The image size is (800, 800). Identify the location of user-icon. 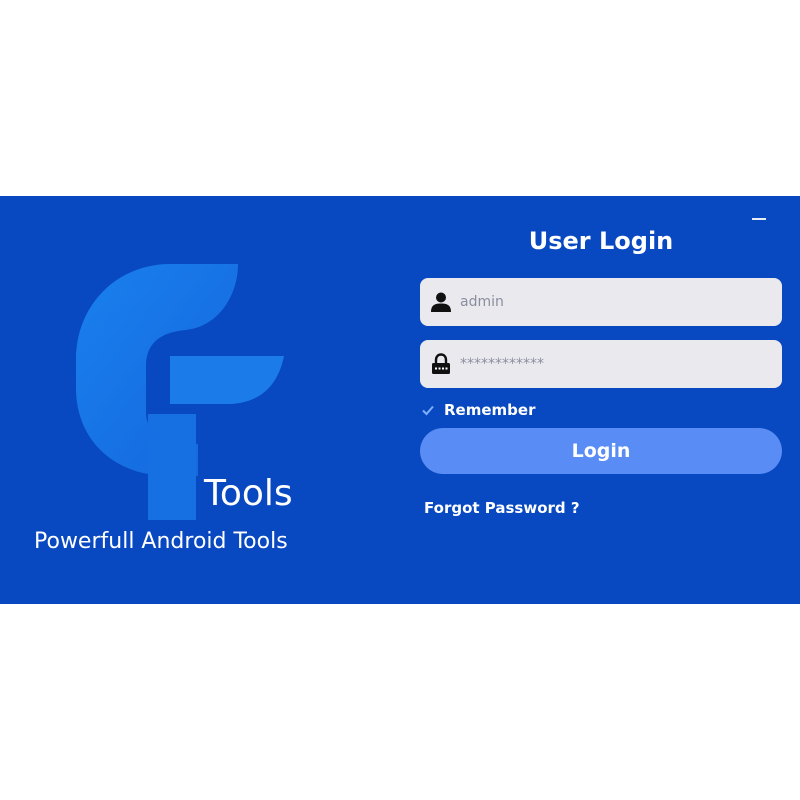
(441, 302).